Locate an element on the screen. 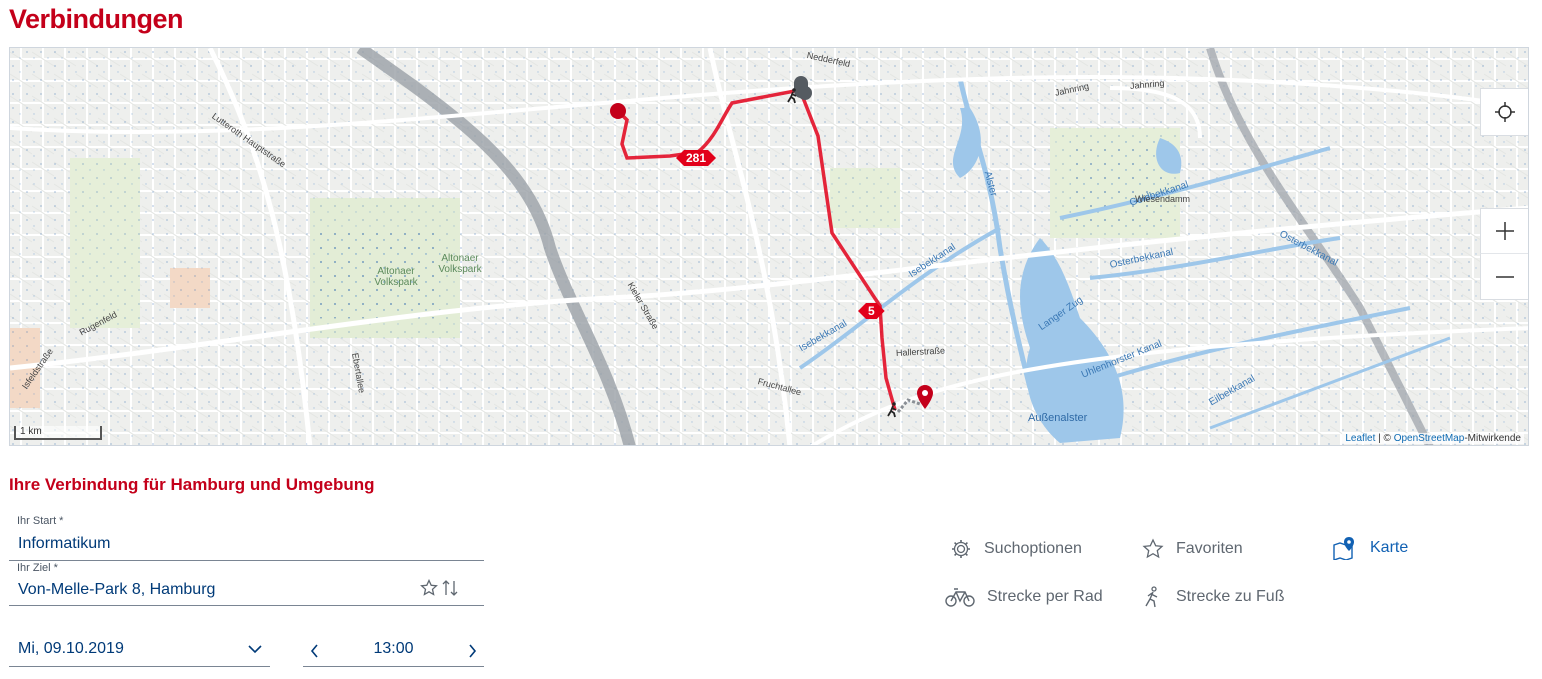  walk-route-button: Strecke zu Fuß is located at coordinates (1213, 597).